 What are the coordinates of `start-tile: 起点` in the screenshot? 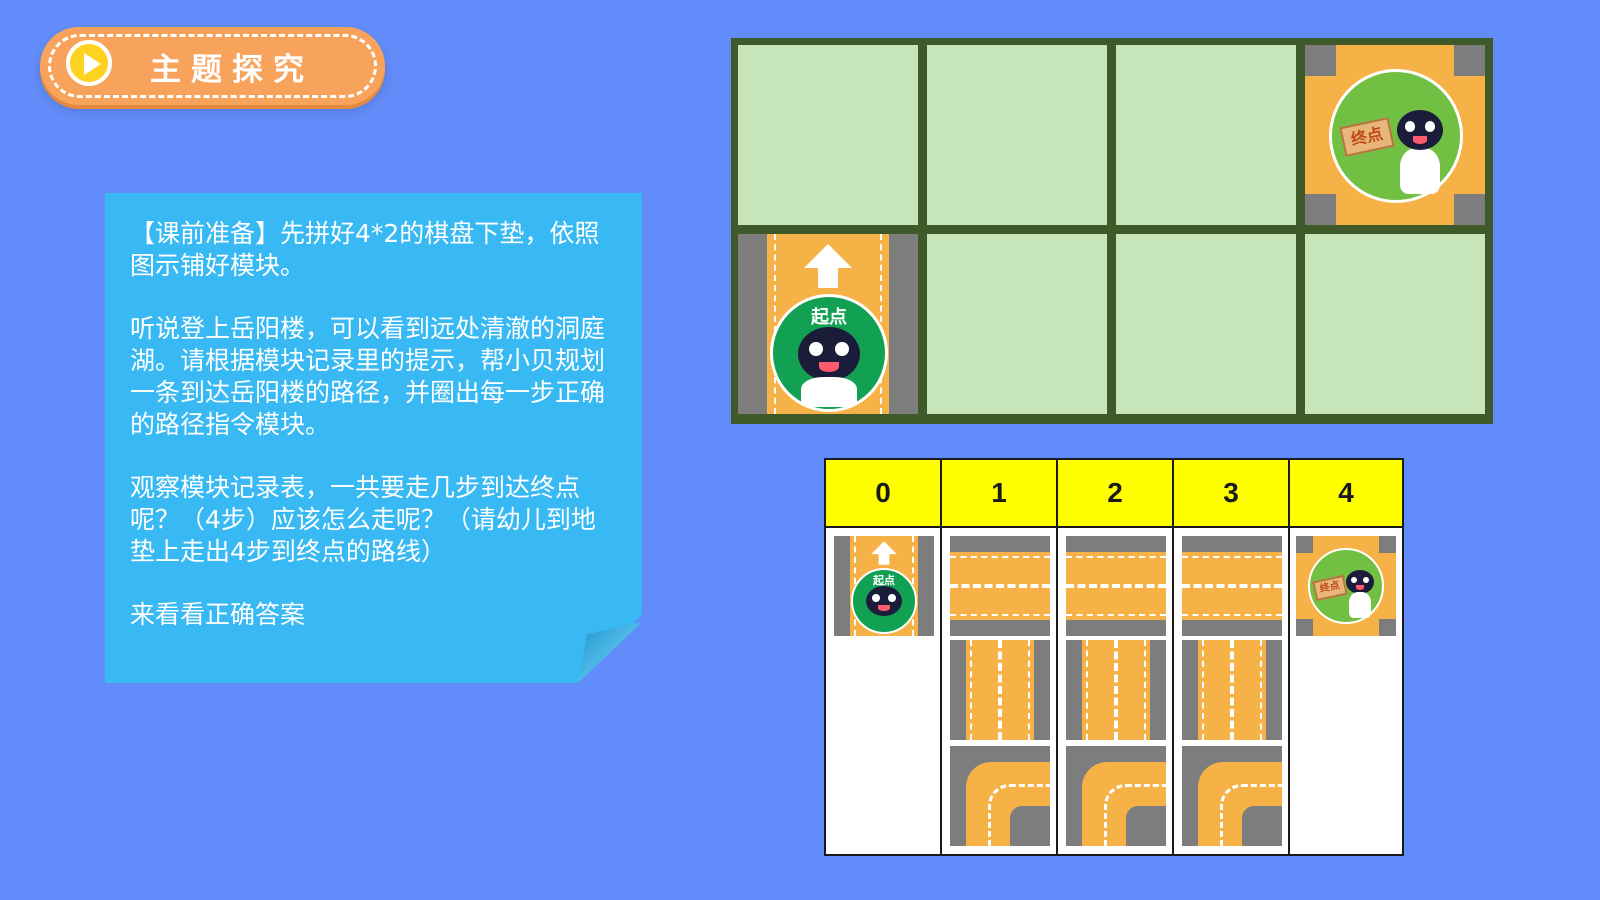 It's located at (884, 586).